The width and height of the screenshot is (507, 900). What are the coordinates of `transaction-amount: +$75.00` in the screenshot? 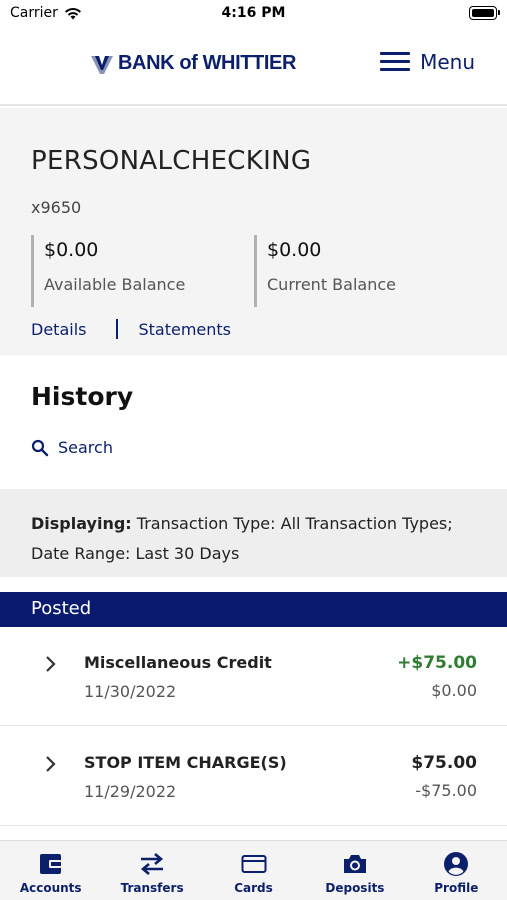 It's located at (437, 663).